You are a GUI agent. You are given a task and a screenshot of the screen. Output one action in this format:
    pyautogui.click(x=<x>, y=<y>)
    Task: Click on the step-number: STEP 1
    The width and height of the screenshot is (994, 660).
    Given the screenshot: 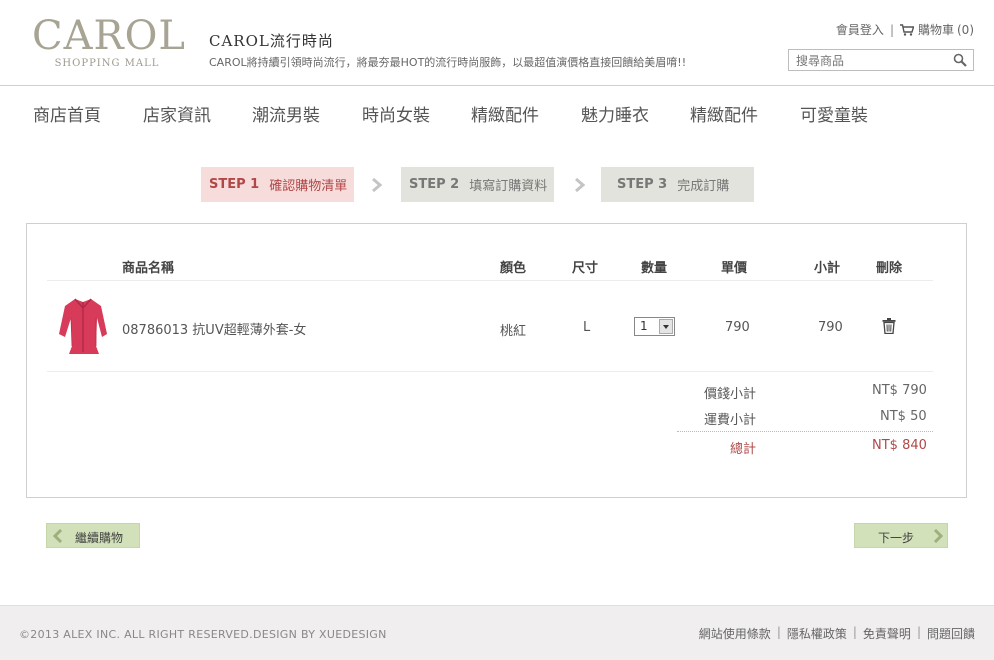 What is the action you would take?
    pyautogui.click(x=234, y=184)
    